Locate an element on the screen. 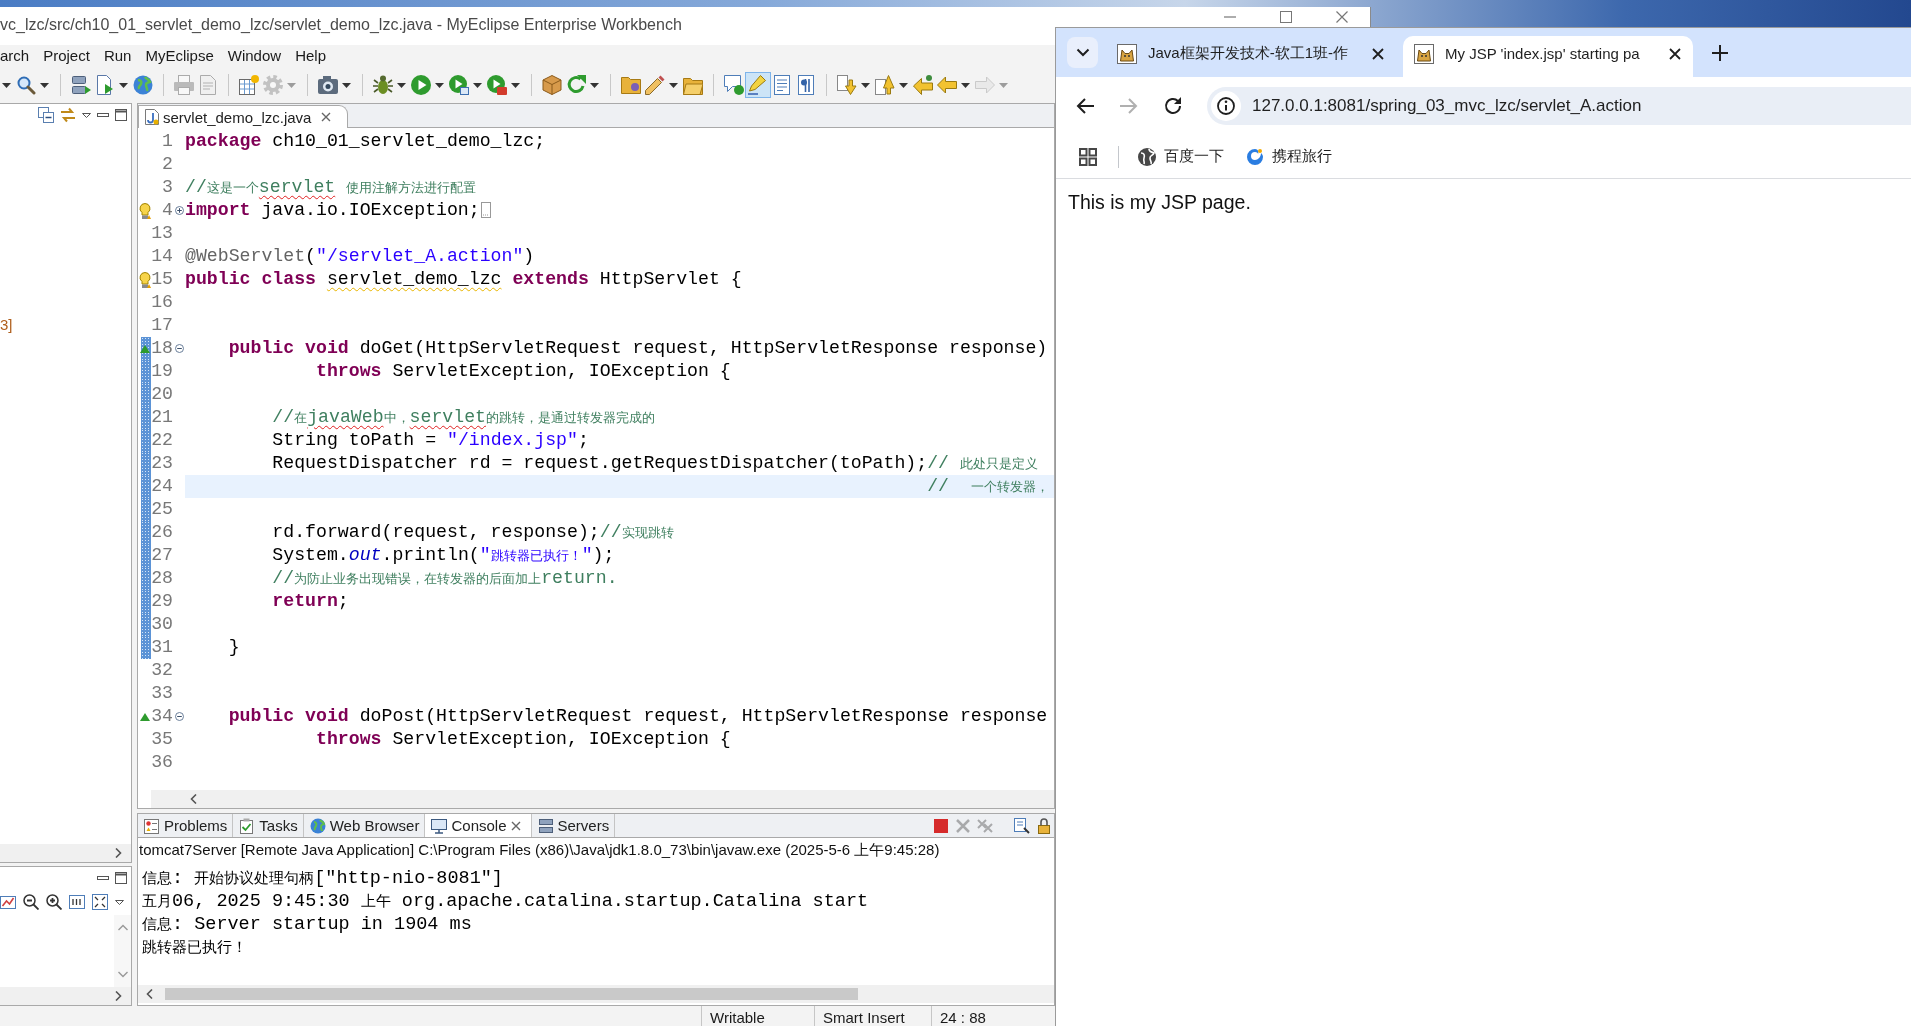 The height and width of the screenshot is (1026, 1911). panel-tab: Problems is located at coordinates (186, 825).